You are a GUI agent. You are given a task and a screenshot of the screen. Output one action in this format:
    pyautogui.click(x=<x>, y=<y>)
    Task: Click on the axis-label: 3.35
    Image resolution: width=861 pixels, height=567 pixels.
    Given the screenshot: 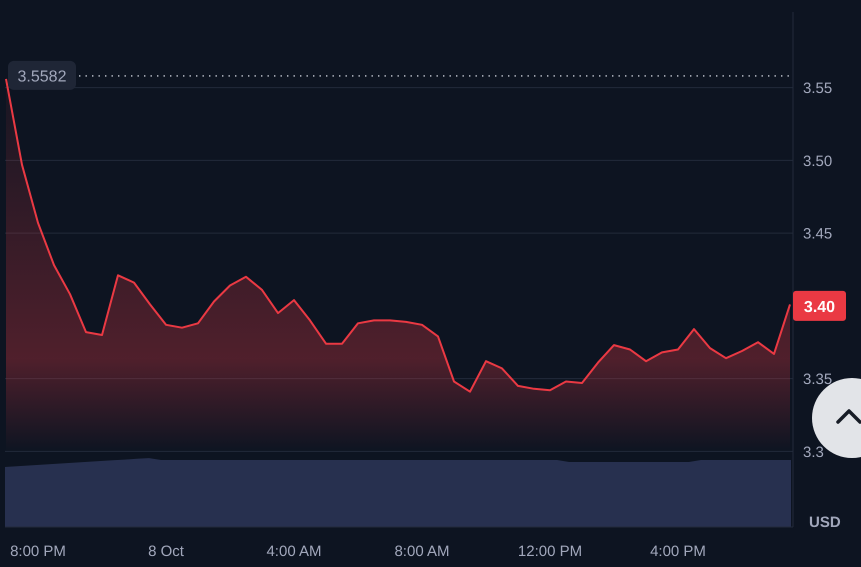 What is the action you would take?
    pyautogui.click(x=817, y=379)
    